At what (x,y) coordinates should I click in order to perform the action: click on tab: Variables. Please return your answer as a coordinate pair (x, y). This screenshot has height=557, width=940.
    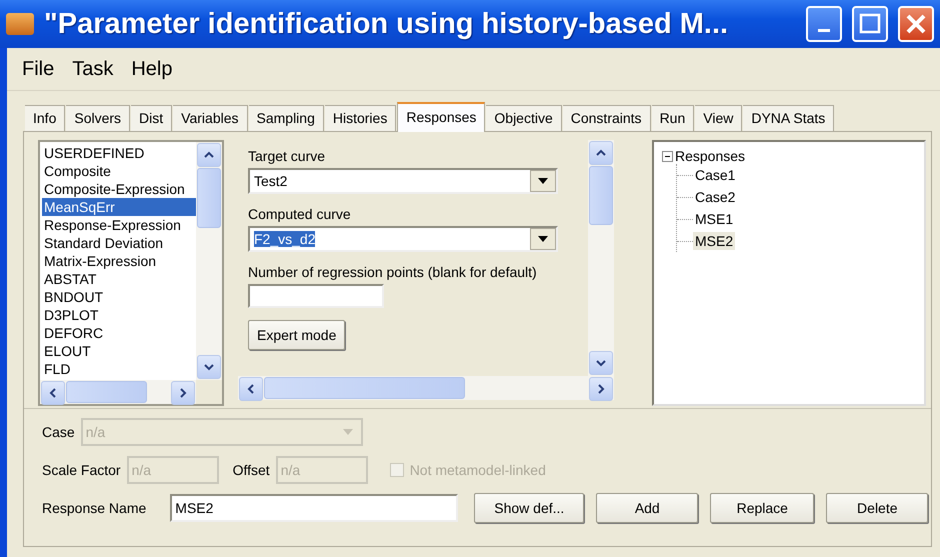
    Looking at the image, I should click on (210, 118).